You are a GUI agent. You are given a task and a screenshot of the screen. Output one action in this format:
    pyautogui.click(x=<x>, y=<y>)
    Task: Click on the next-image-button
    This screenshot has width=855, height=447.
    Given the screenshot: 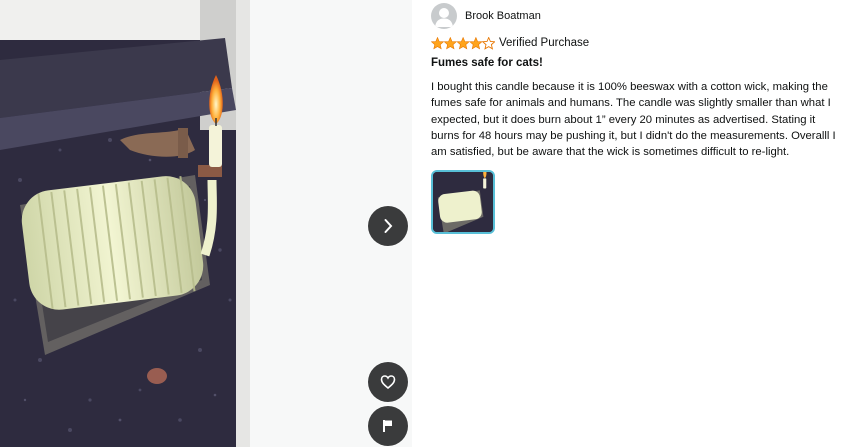 What is the action you would take?
    pyautogui.click(x=388, y=226)
    